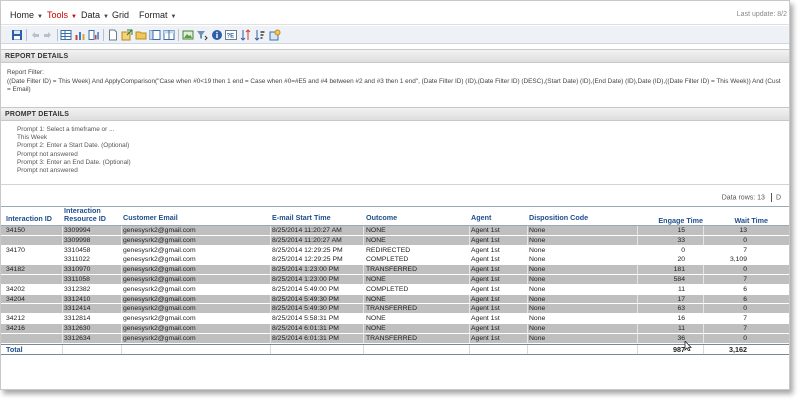 The height and width of the screenshot is (401, 800). What do you see at coordinates (376, 299) in the screenshot?
I see `cell-outcome: NONE` at bounding box center [376, 299].